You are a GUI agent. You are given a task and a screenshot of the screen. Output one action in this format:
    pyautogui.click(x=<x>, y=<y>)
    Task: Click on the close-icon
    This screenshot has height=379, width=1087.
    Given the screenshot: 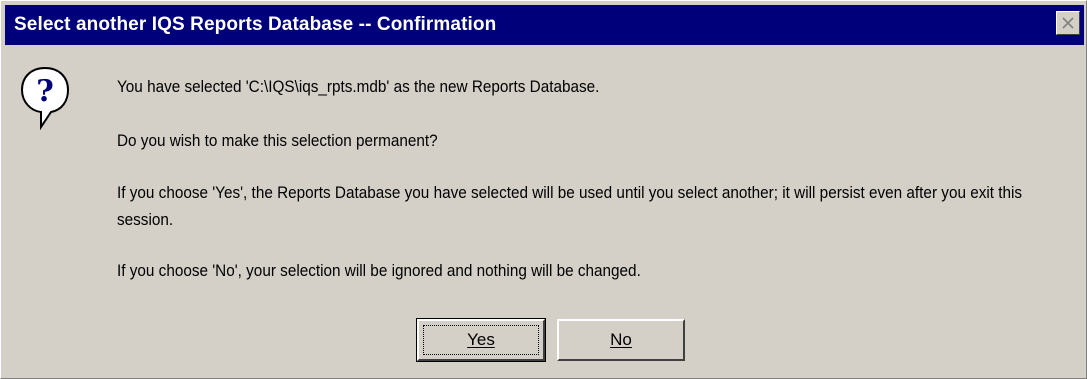 What is the action you would take?
    pyautogui.click(x=1068, y=23)
    